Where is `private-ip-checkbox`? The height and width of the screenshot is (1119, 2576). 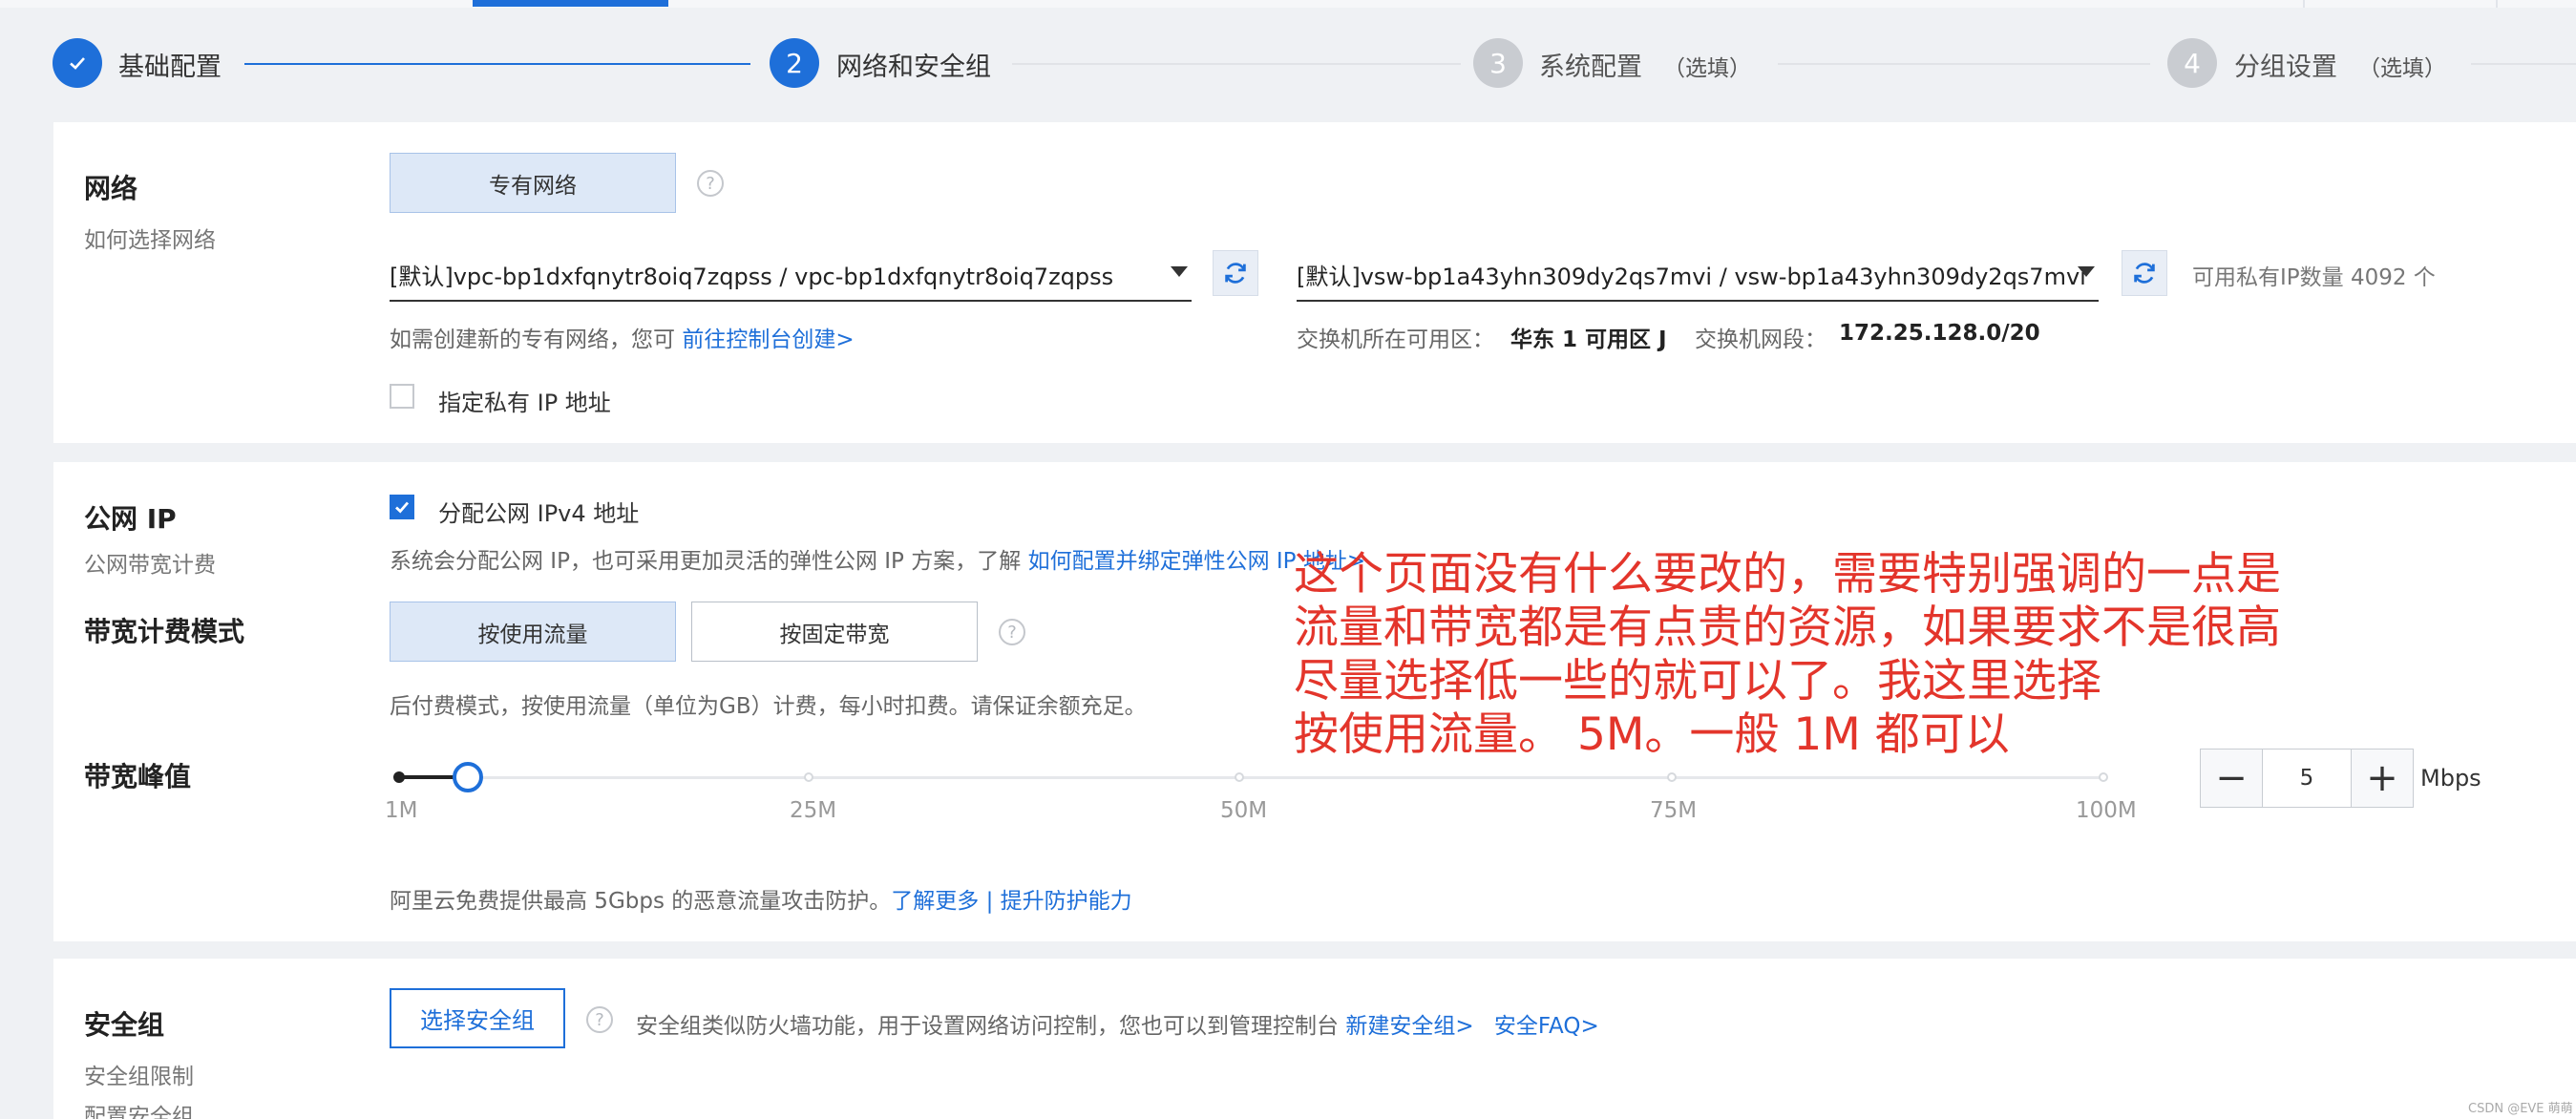
private-ip-checkbox is located at coordinates (402, 397).